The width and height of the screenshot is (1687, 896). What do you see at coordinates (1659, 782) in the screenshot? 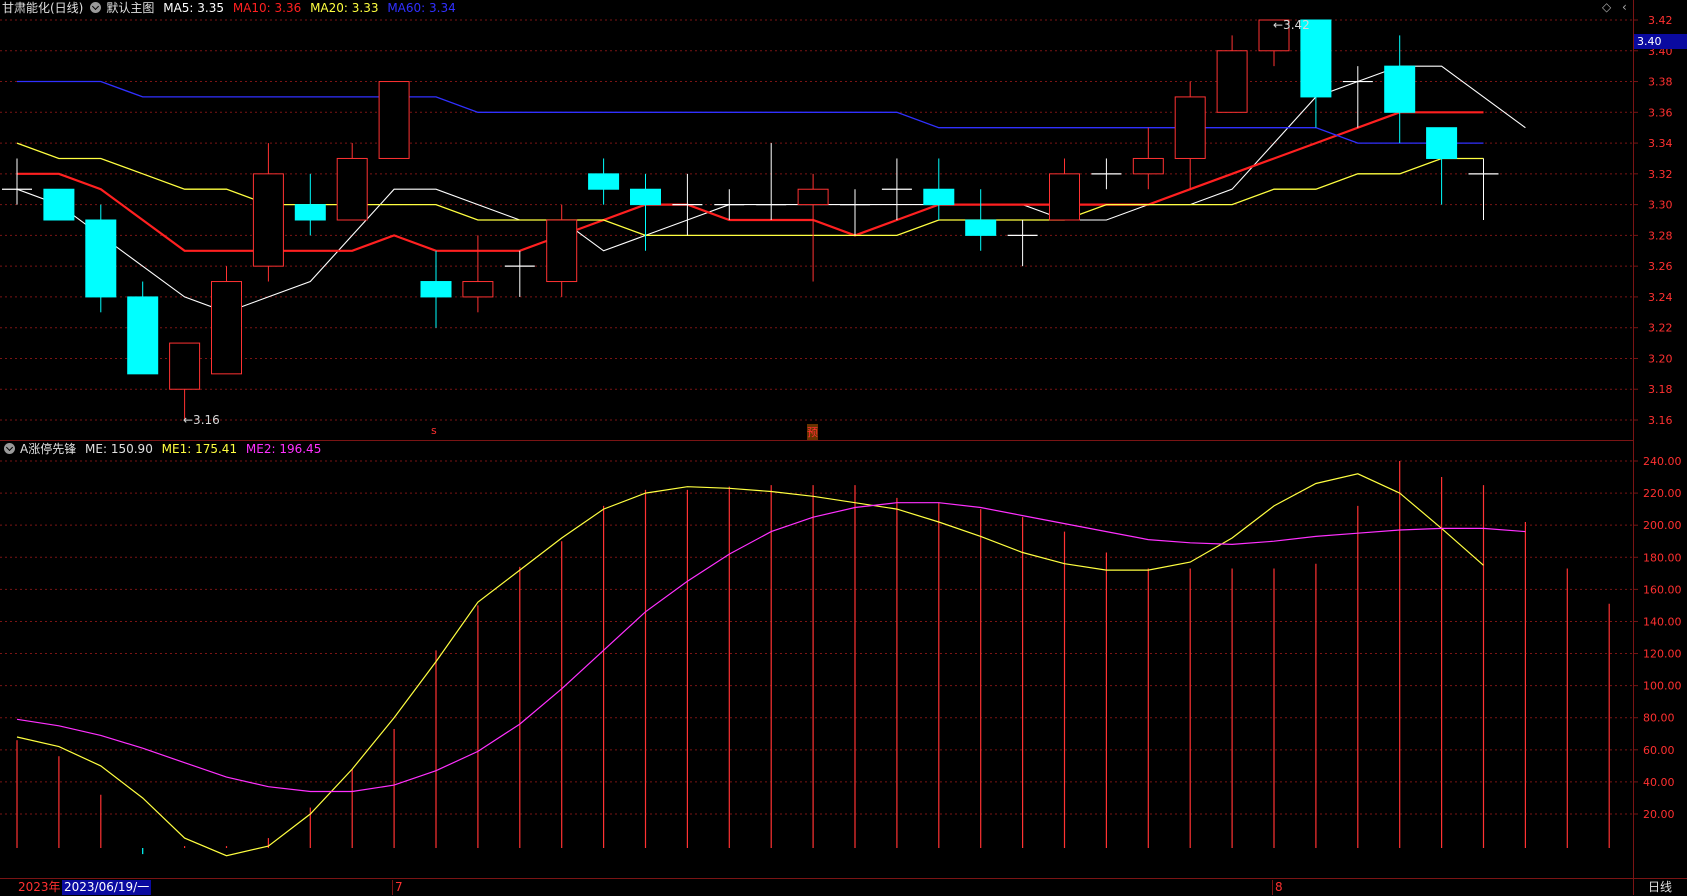
I see `indicator-tick-label: 40.00` at bounding box center [1659, 782].